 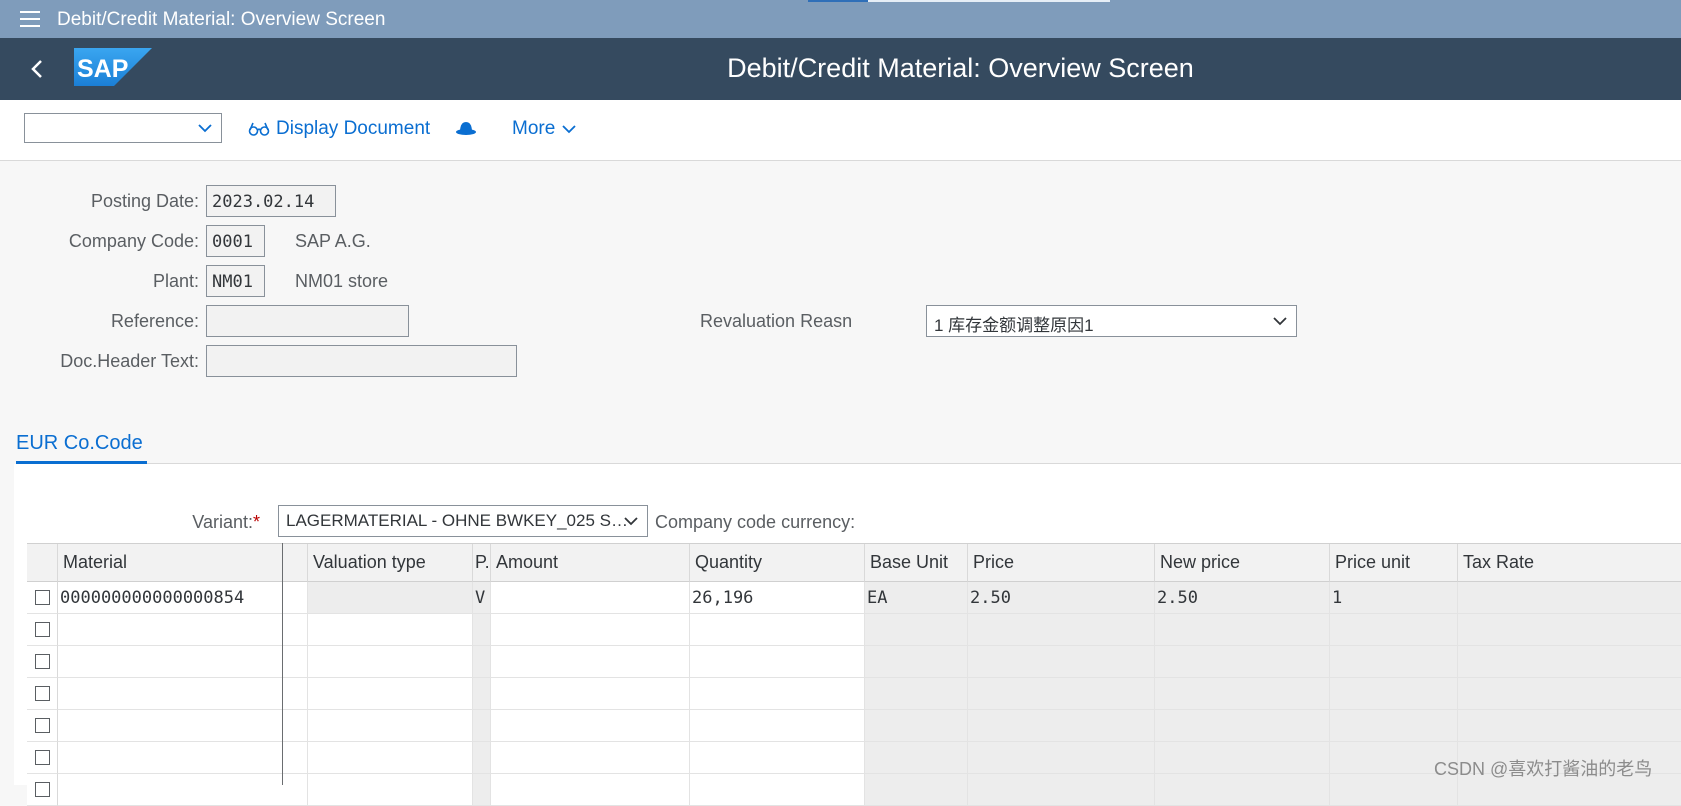 What do you see at coordinates (226, 522) in the screenshot?
I see `variant-label: Variant:*` at bounding box center [226, 522].